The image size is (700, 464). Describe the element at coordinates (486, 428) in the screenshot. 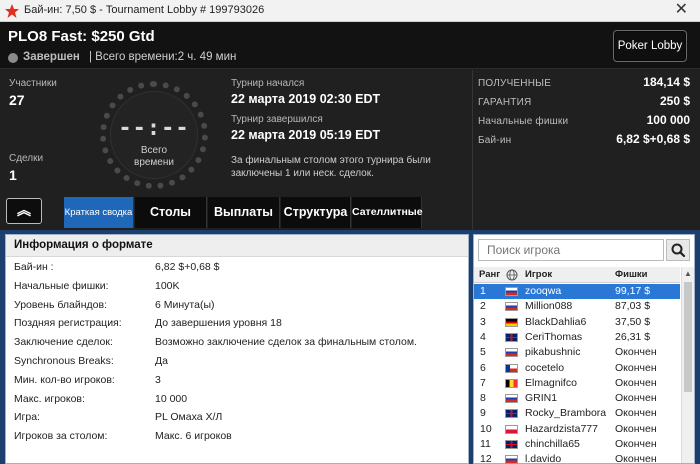

I see `player-rank: 10` at that location.